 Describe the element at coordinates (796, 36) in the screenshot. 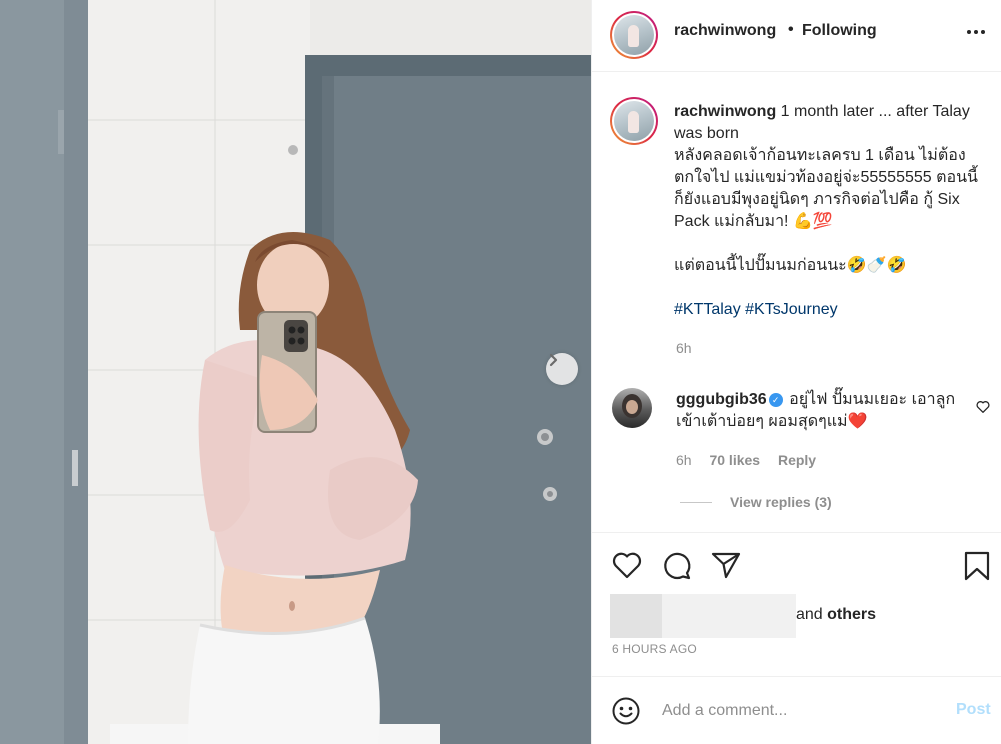

I see `post-header: rachwinwong • Following` at that location.